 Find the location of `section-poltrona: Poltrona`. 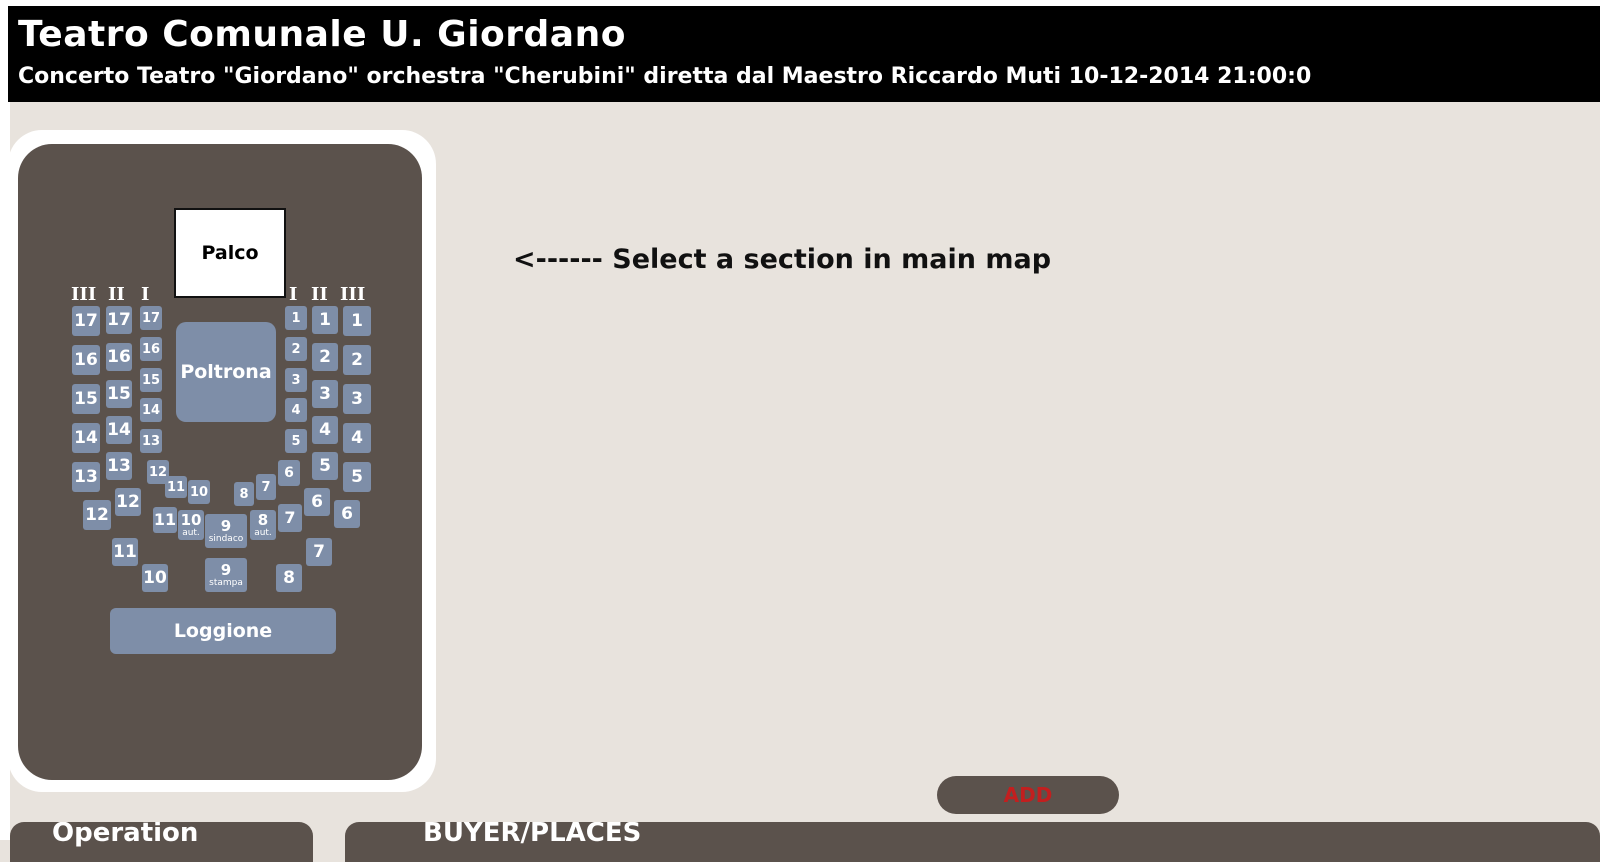

section-poltrona: Poltrona is located at coordinates (226, 372).